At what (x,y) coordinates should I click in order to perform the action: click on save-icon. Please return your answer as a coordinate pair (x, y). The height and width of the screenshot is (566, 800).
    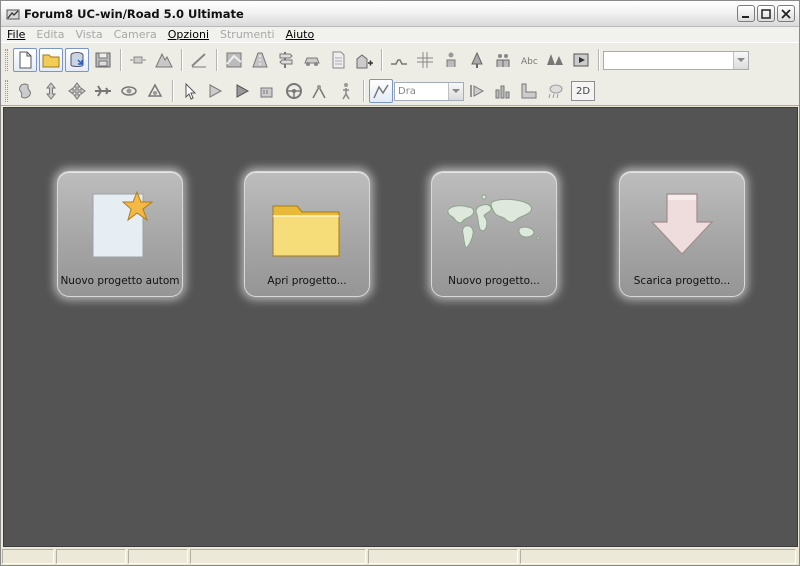
    Looking at the image, I should click on (103, 60).